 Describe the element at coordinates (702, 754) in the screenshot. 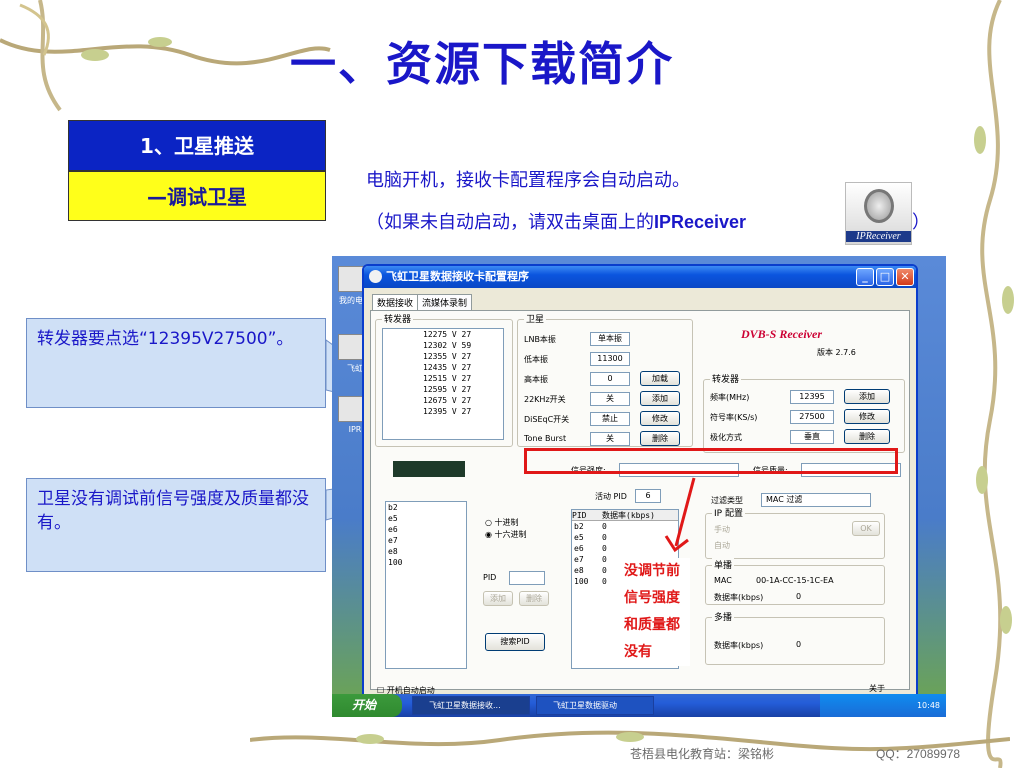

I see `footer-credit: 苍梧县电化教育站：梁铭彬` at that location.